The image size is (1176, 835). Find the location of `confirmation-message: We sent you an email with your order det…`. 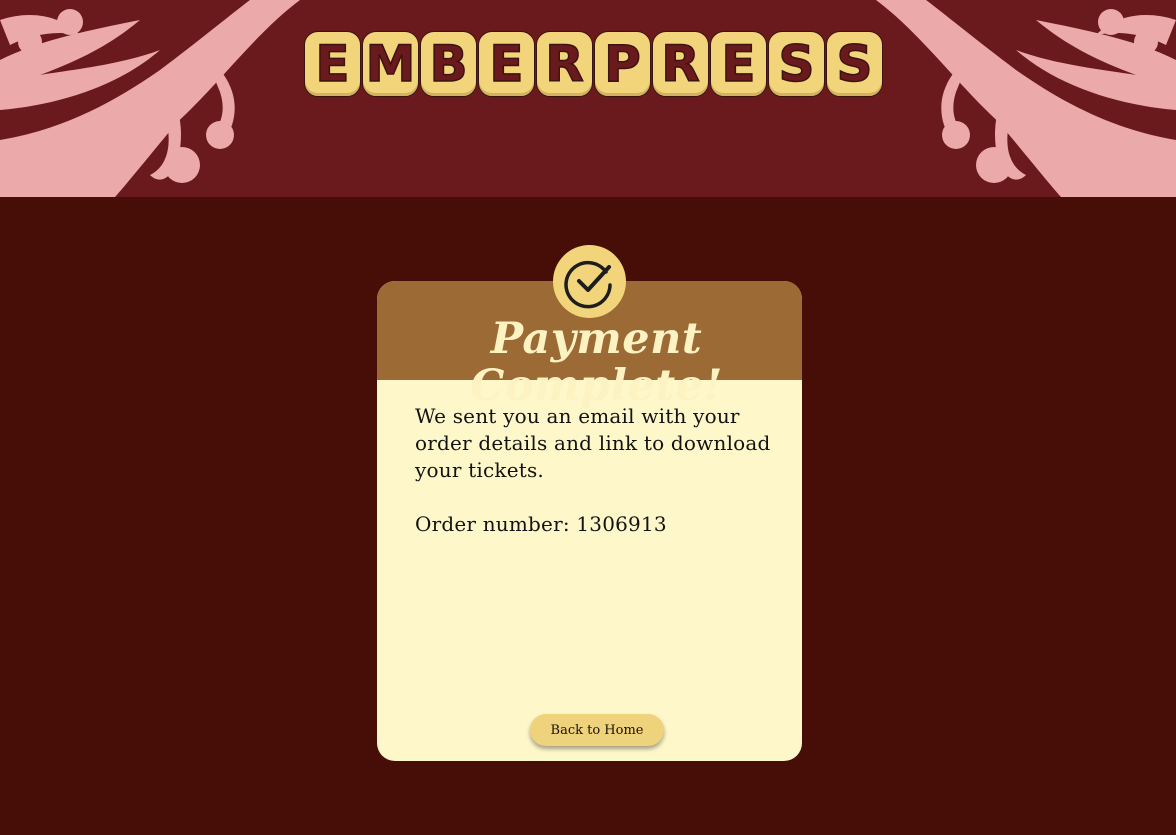

confirmation-message: We sent you an email with your order det… is located at coordinates (593, 443).